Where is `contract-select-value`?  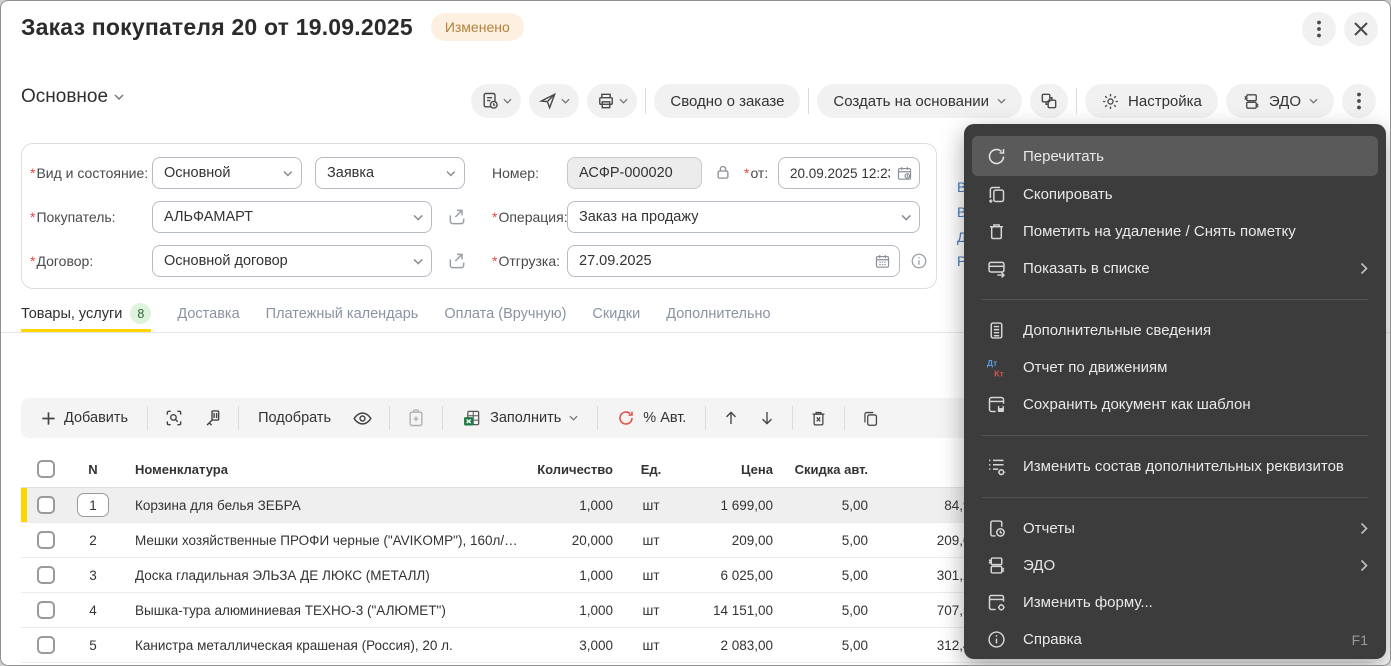 contract-select-value is located at coordinates (285, 261).